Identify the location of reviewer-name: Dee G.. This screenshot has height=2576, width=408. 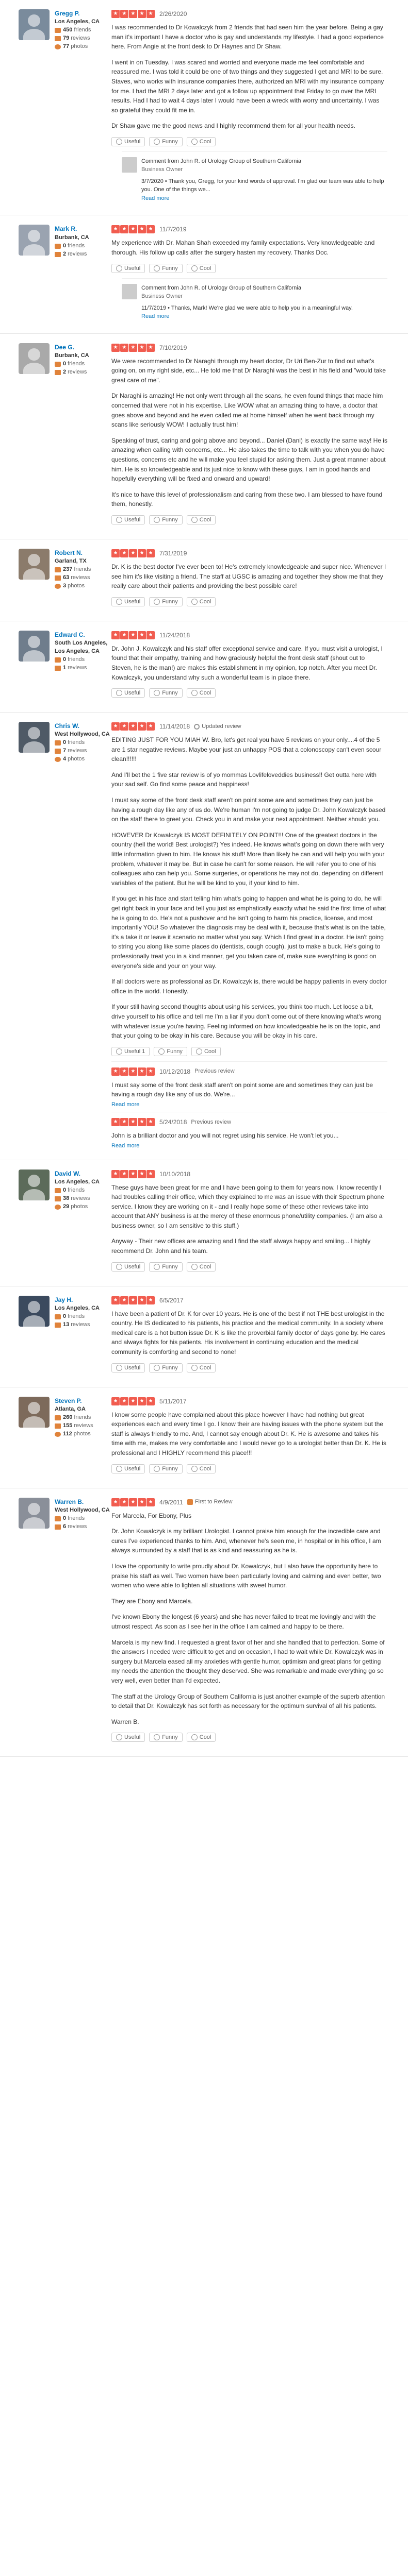
(72, 347).